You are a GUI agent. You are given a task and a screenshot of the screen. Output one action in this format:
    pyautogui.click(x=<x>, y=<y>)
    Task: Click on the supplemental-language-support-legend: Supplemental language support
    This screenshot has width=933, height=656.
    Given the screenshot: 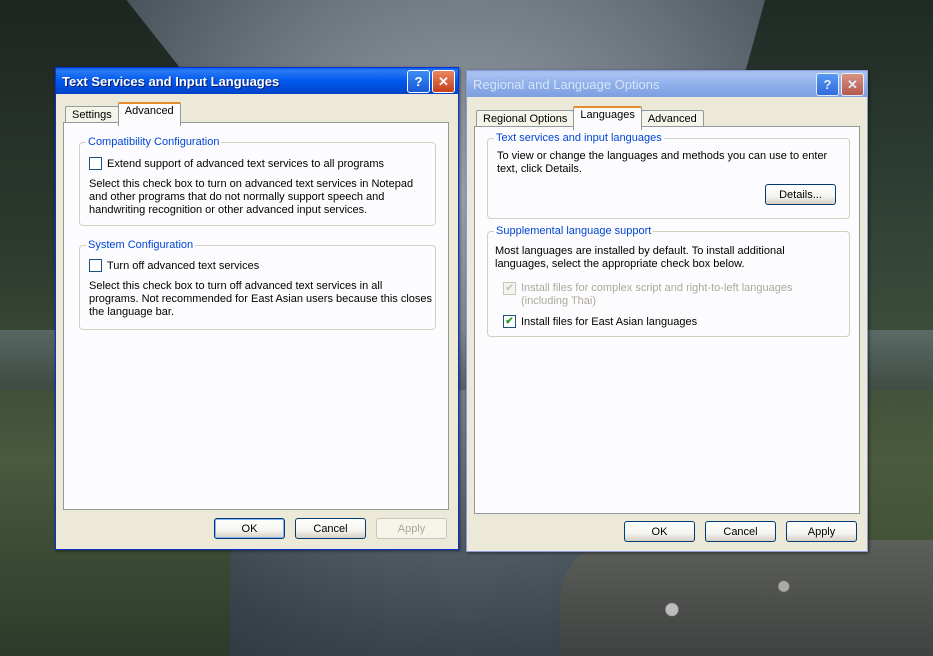 What is the action you would take?
    pyautogui.click(x=574, y=231)
    